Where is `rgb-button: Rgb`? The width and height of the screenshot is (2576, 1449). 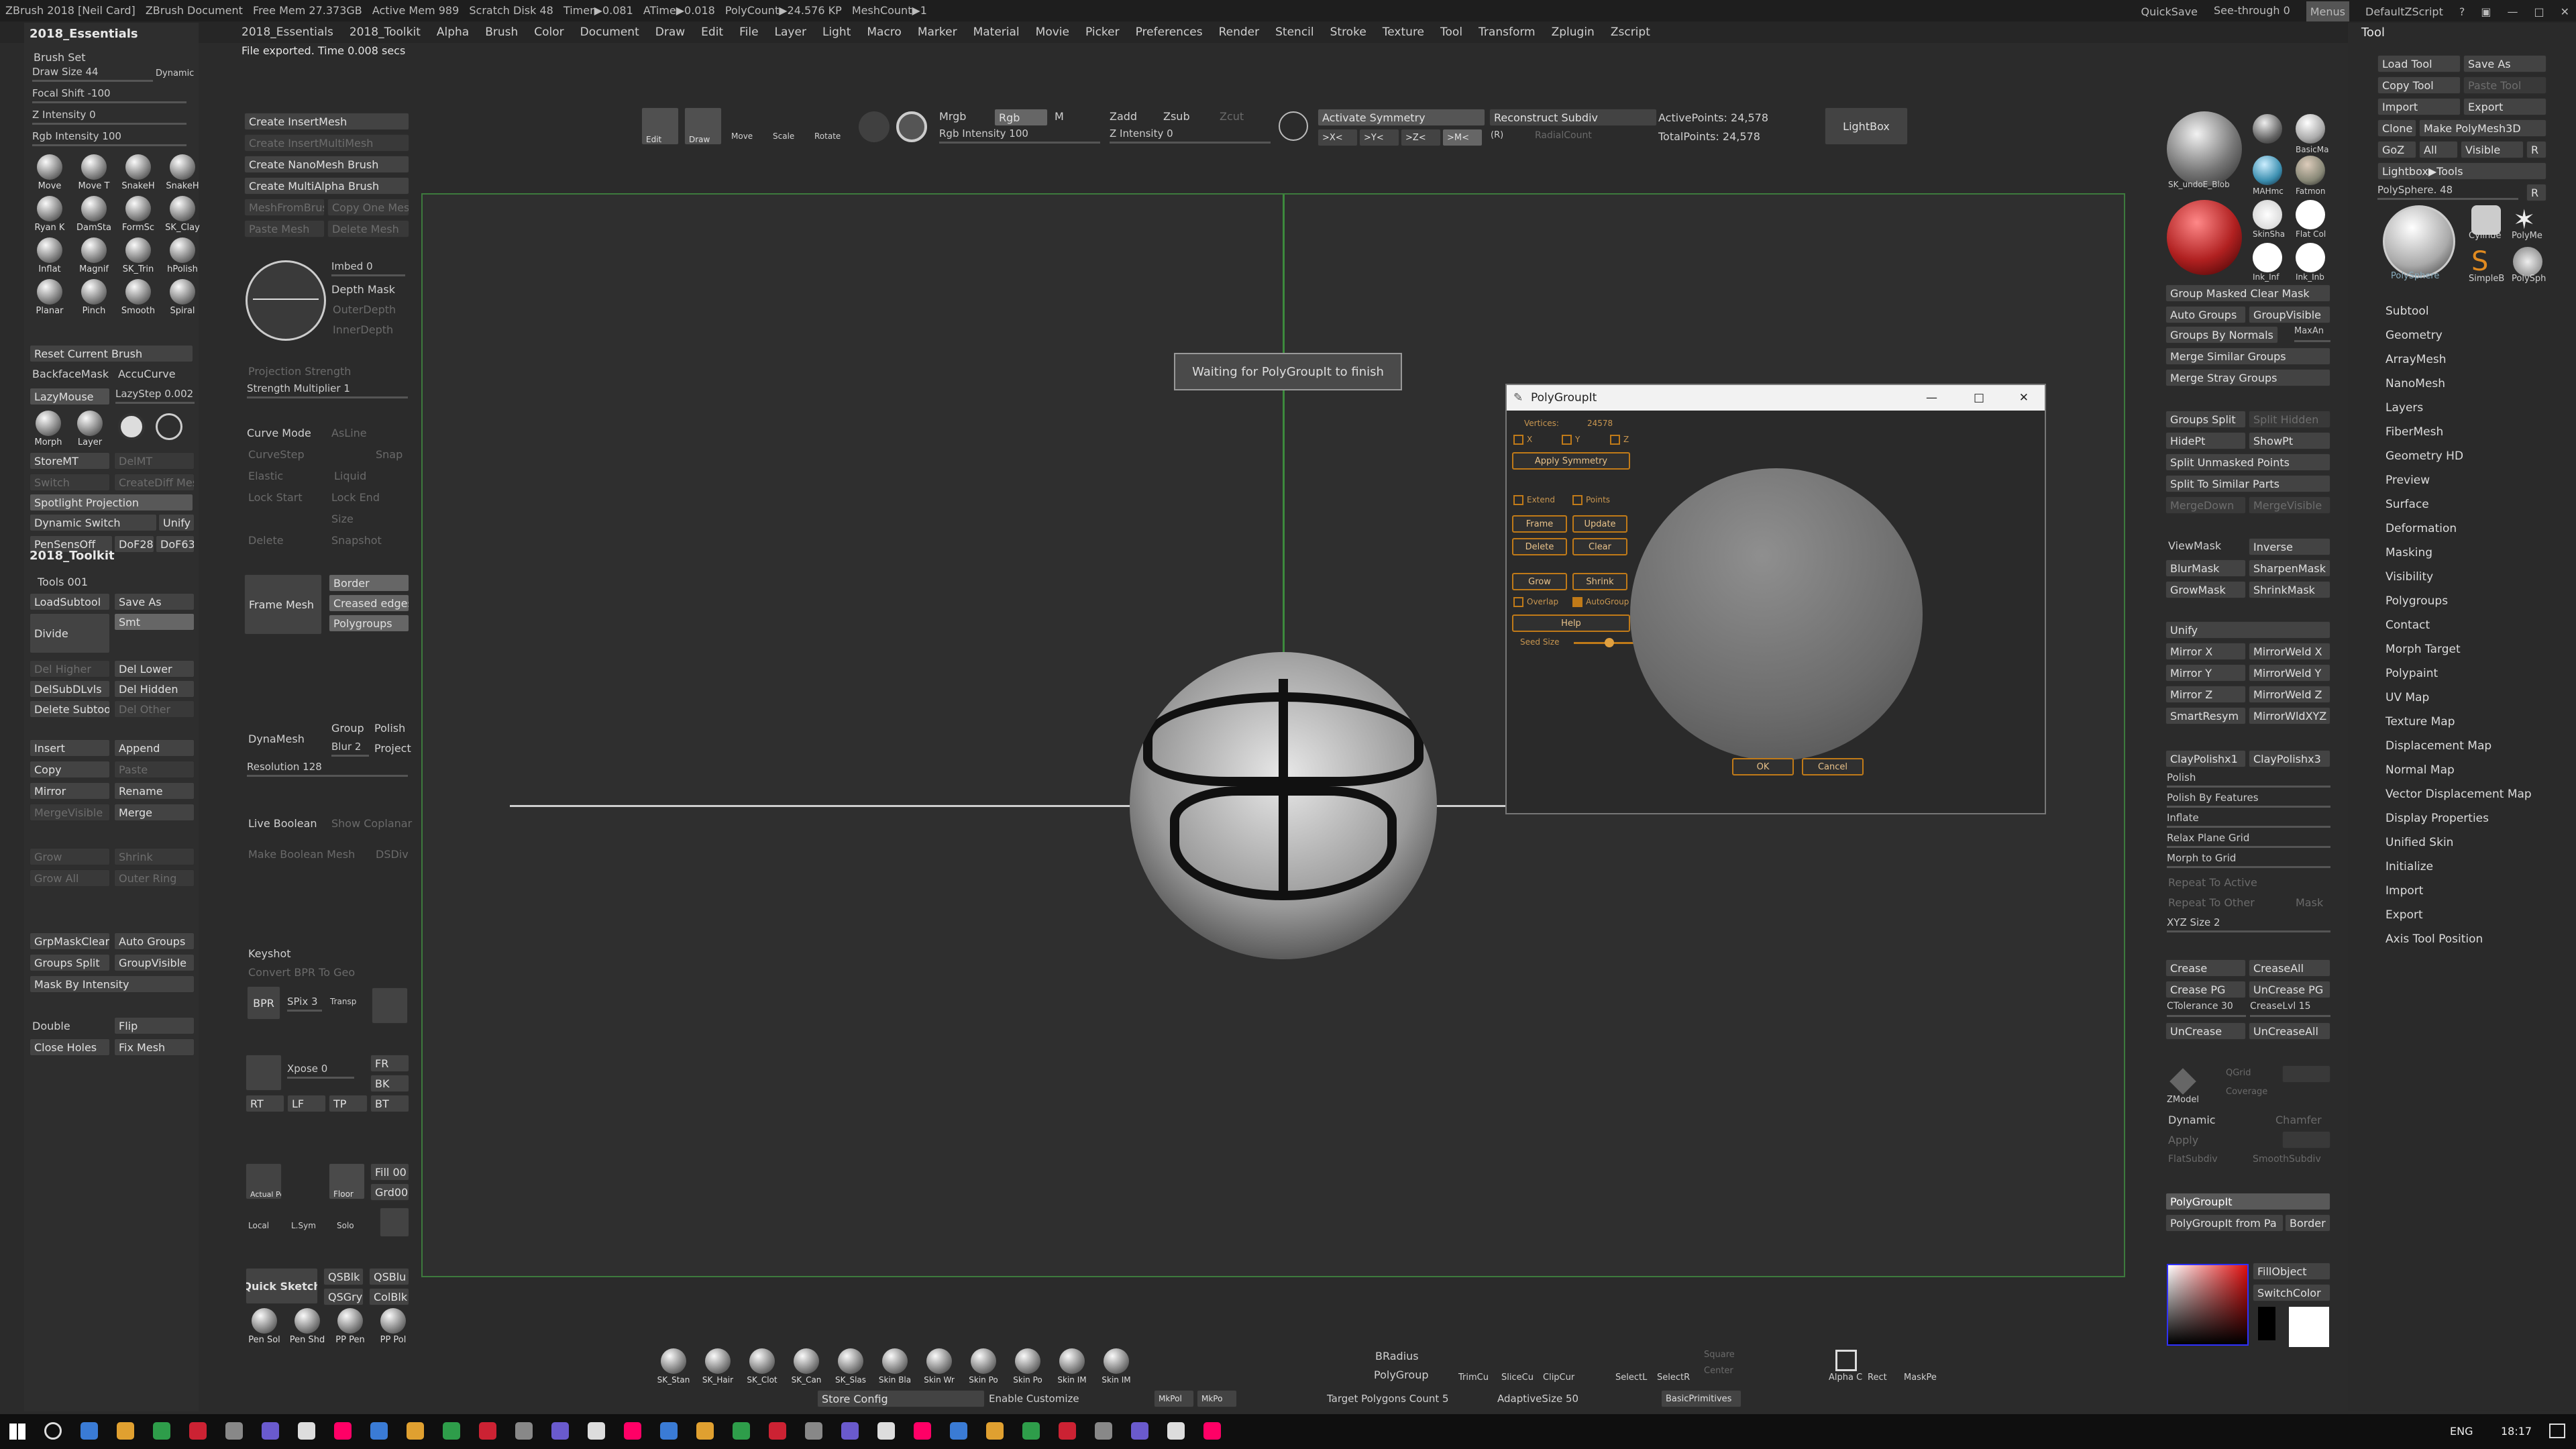
rgb-button: Rgb is located at coordinates (1021, 117).